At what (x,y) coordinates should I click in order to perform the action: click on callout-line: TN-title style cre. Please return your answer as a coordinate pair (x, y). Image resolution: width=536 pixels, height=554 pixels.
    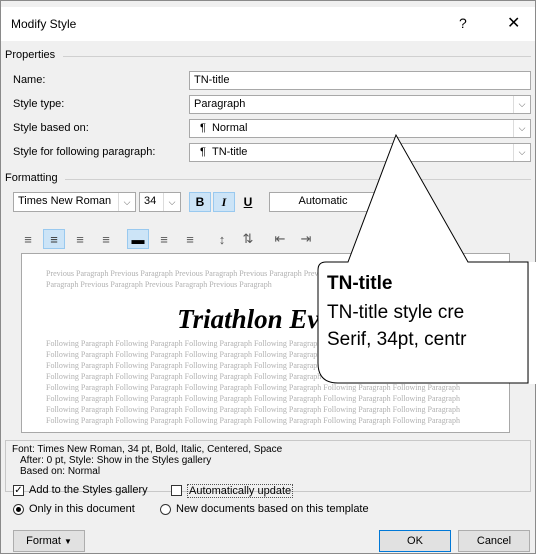
    Looking at the image, I should click on (396, 312).